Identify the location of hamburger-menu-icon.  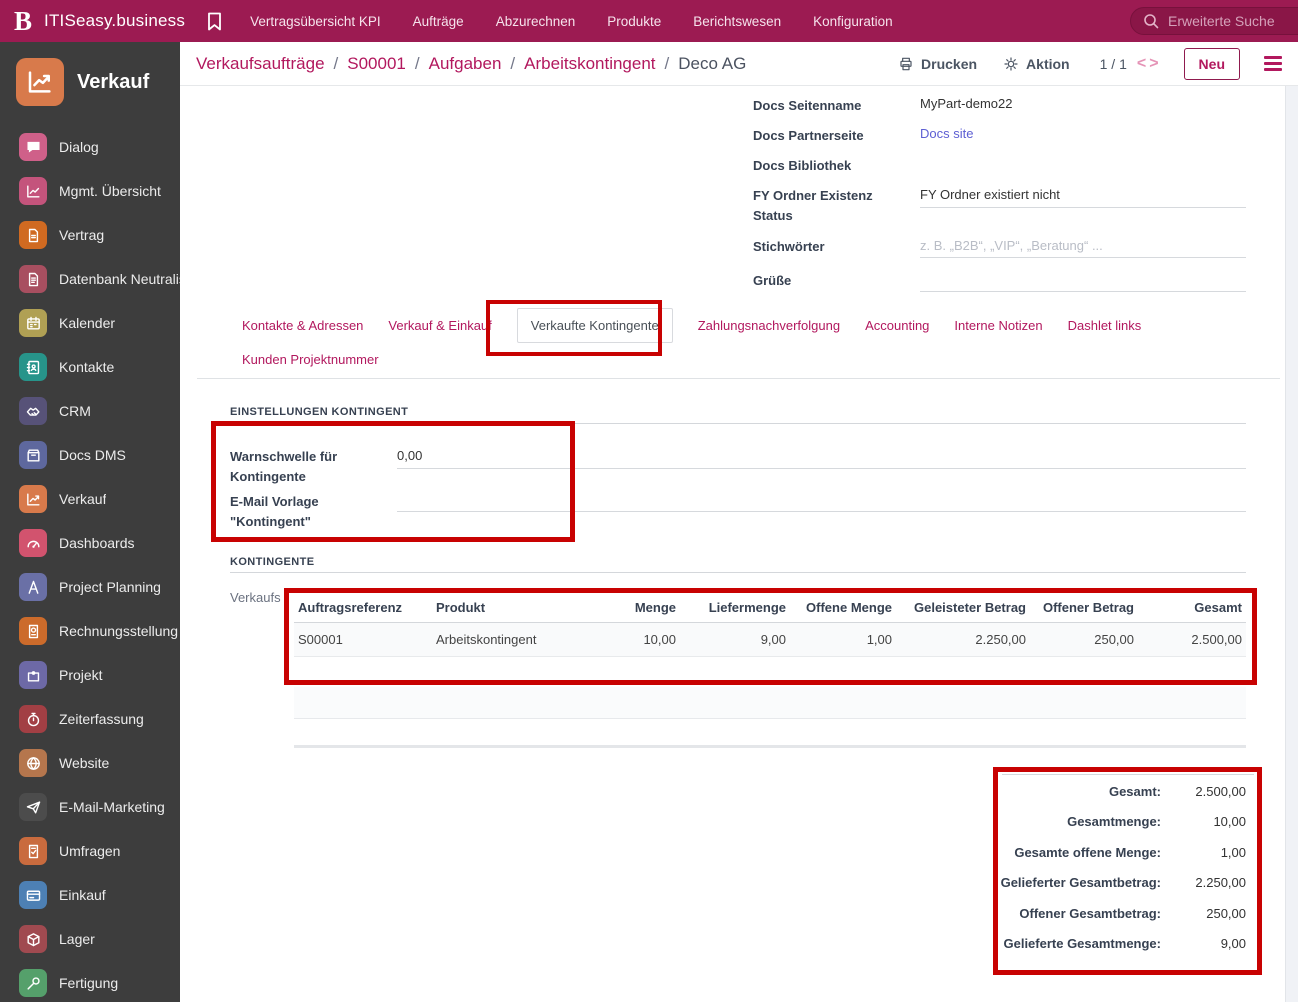
(1273, 63).